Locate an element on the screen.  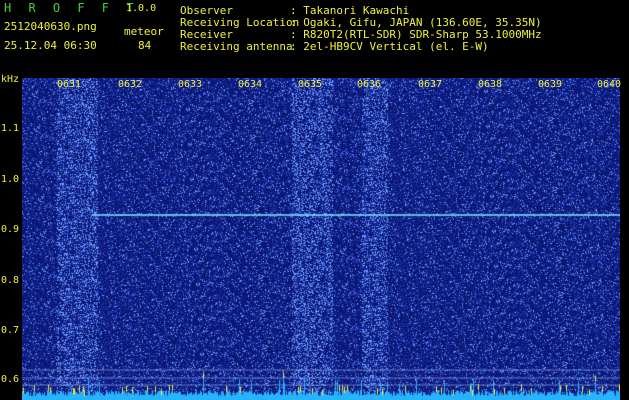
y-tick-1.0: 1.0 is located at coordinates (10, 179).